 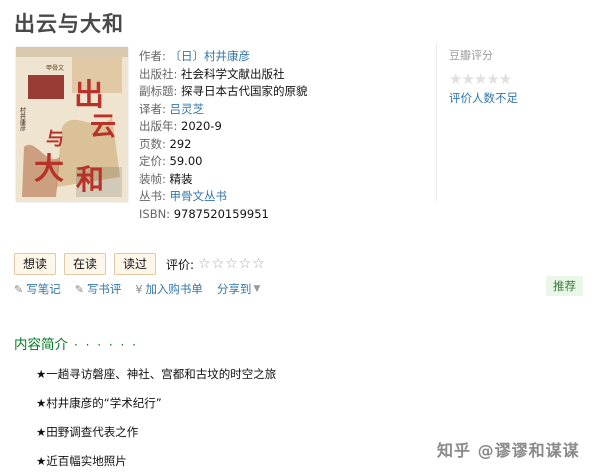 I want to click on recommend-button: 推荐, so click(x=564, y=286).